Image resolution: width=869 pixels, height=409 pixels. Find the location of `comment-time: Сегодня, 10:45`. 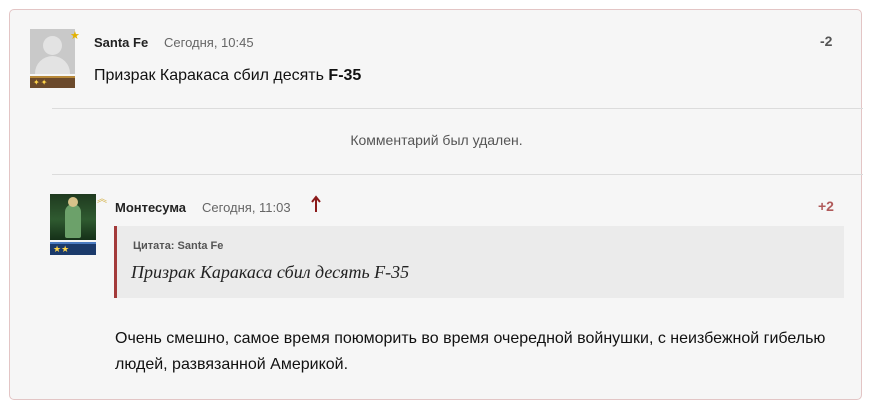

comment-time: Сегодня, 10:45 is located at coordinates (209, 42).